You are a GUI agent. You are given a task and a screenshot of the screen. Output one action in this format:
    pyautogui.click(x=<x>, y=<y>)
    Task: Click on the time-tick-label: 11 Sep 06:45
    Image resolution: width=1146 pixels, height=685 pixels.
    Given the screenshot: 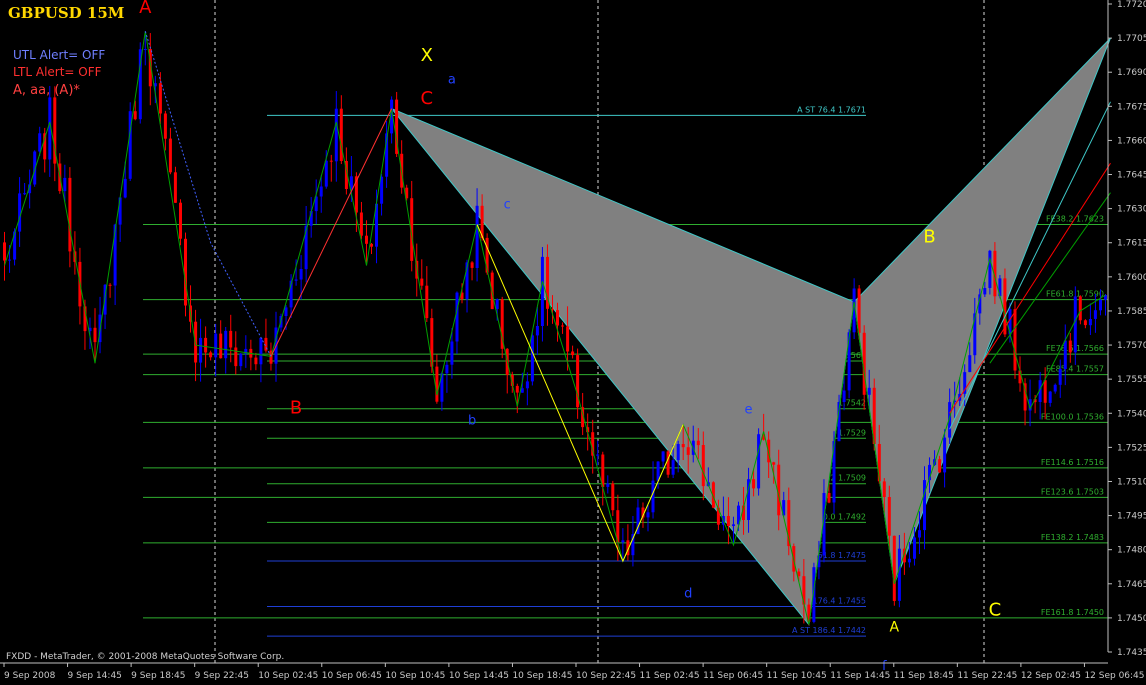 What is the action you would take?
    pyautogui.click(x=733, y=676)
    